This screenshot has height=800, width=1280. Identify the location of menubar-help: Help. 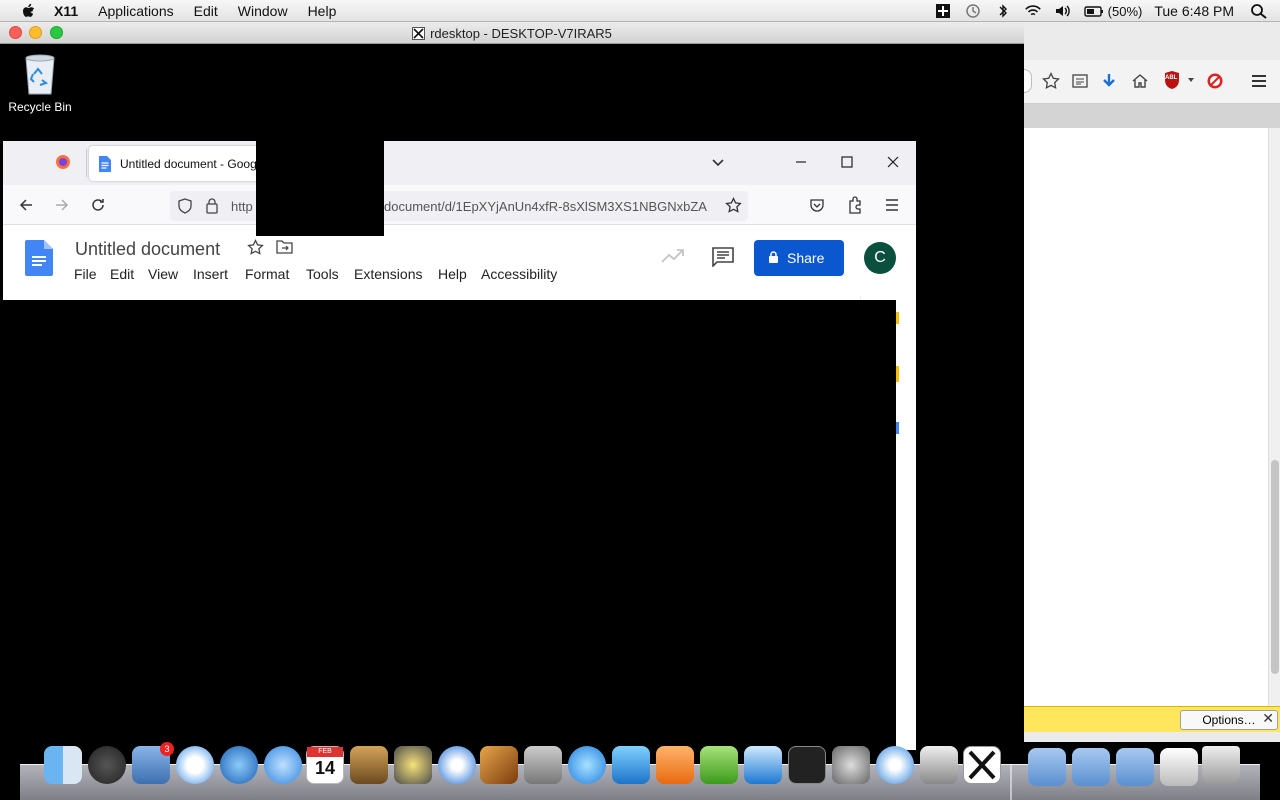
(322, 11).